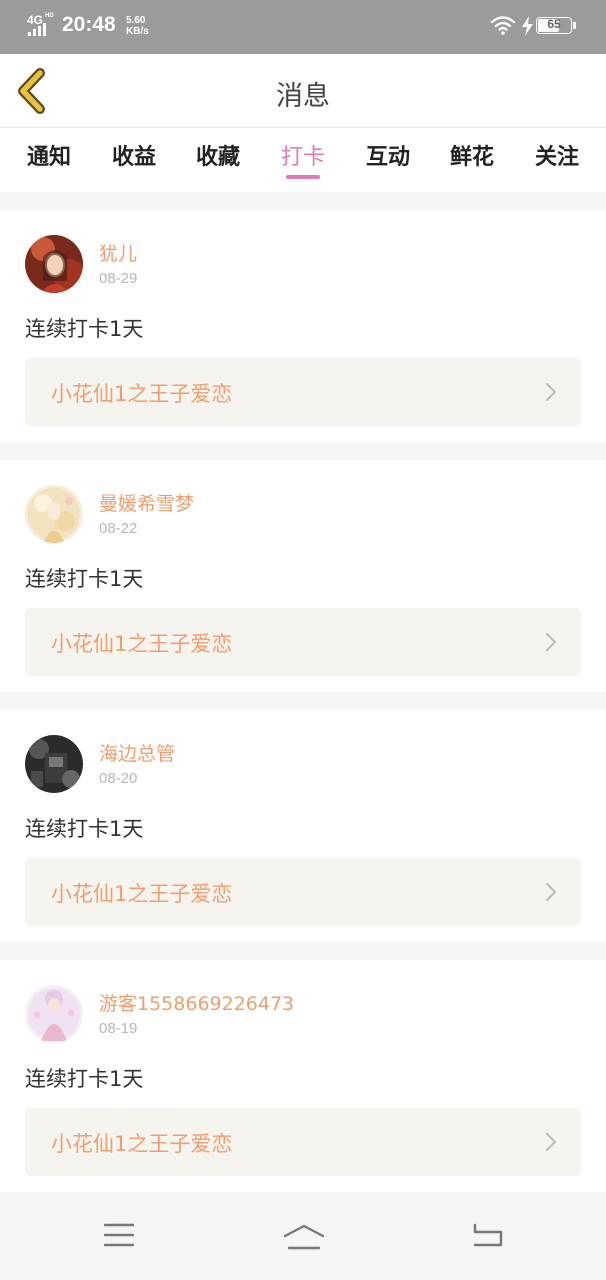 This screenshot has height=1280, width=606. I want to click on system-nav-bar, so click(303, 1236).